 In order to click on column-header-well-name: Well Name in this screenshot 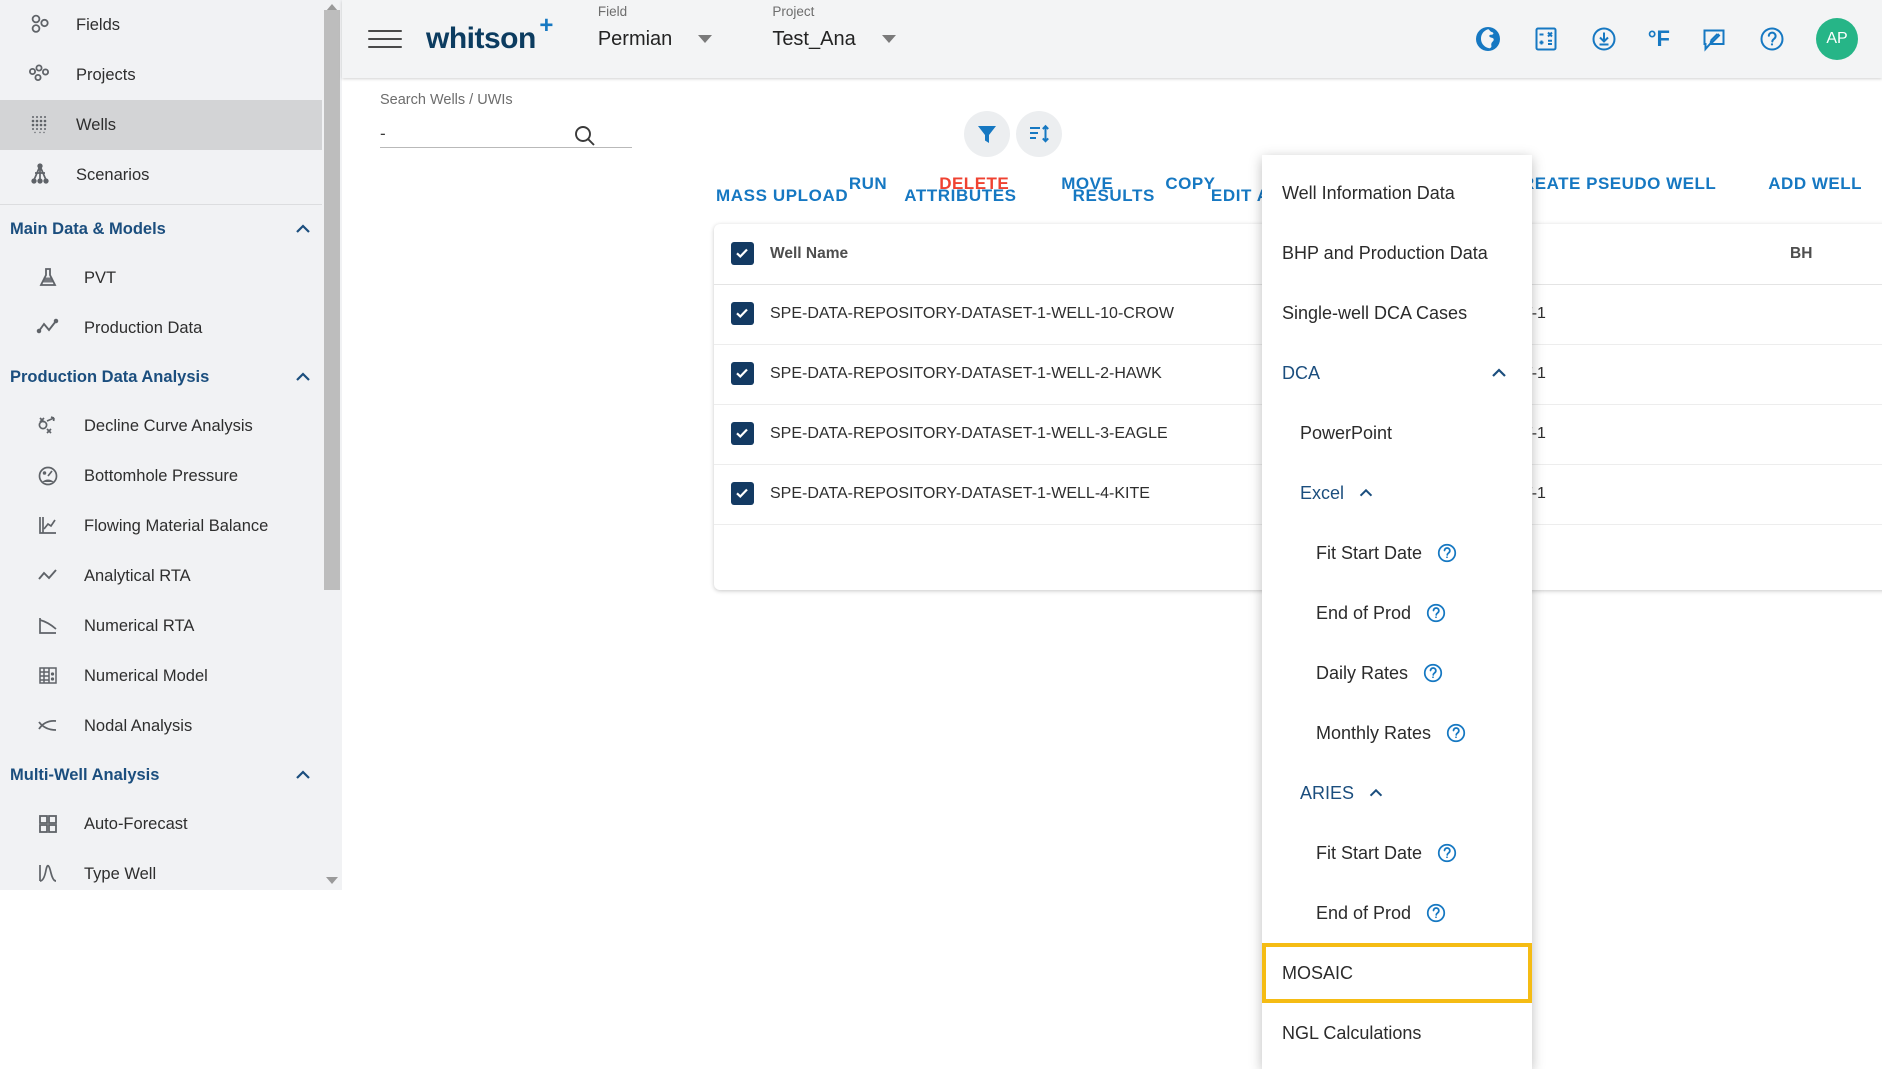, I will do `click(1020, 254)`.